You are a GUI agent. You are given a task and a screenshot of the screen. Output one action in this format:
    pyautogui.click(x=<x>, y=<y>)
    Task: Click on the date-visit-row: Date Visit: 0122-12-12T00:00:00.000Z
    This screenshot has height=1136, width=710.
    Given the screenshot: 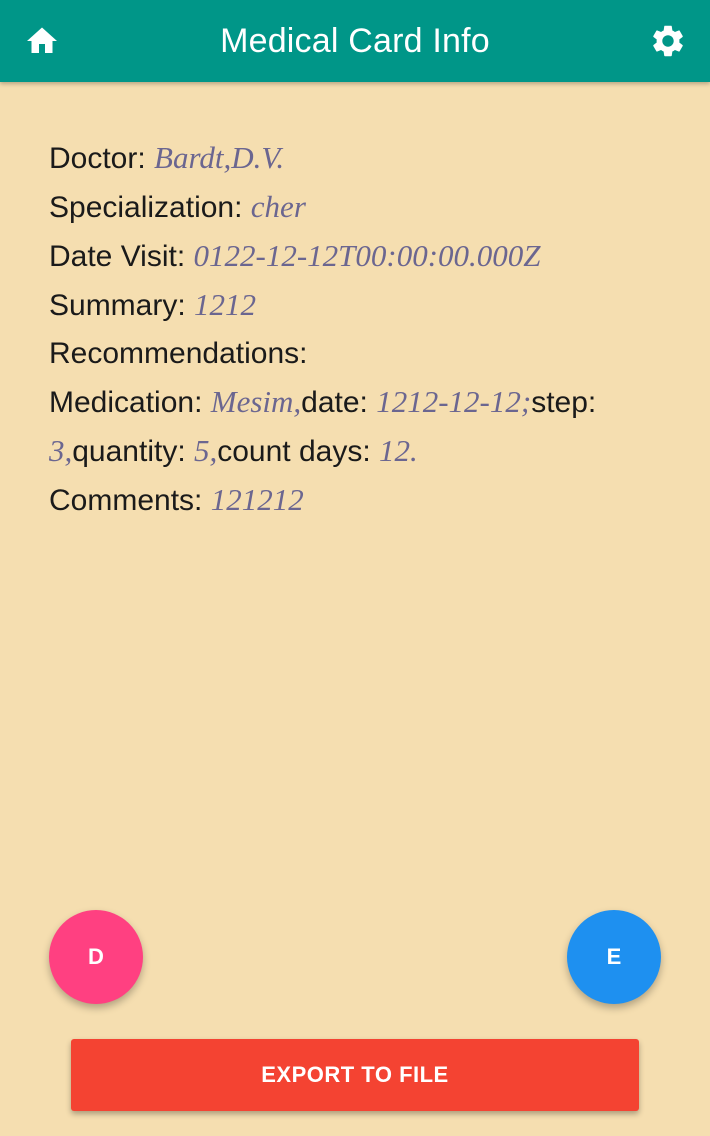 What is the action you would take?
    pyautogui.click(x=359, y=256)
    